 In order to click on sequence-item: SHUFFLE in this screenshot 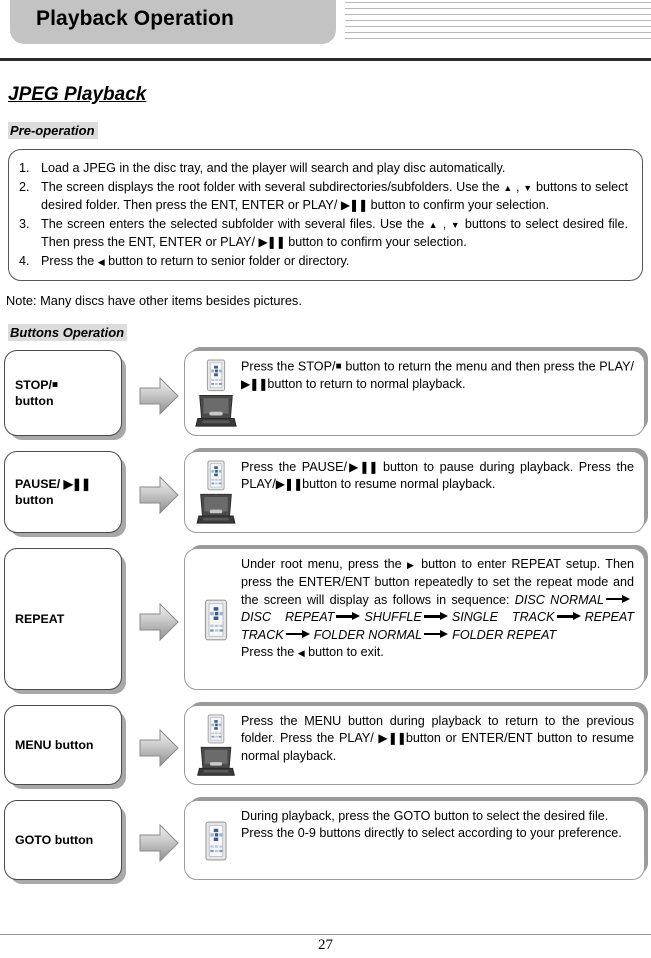, I will do `click(393, 617)`.